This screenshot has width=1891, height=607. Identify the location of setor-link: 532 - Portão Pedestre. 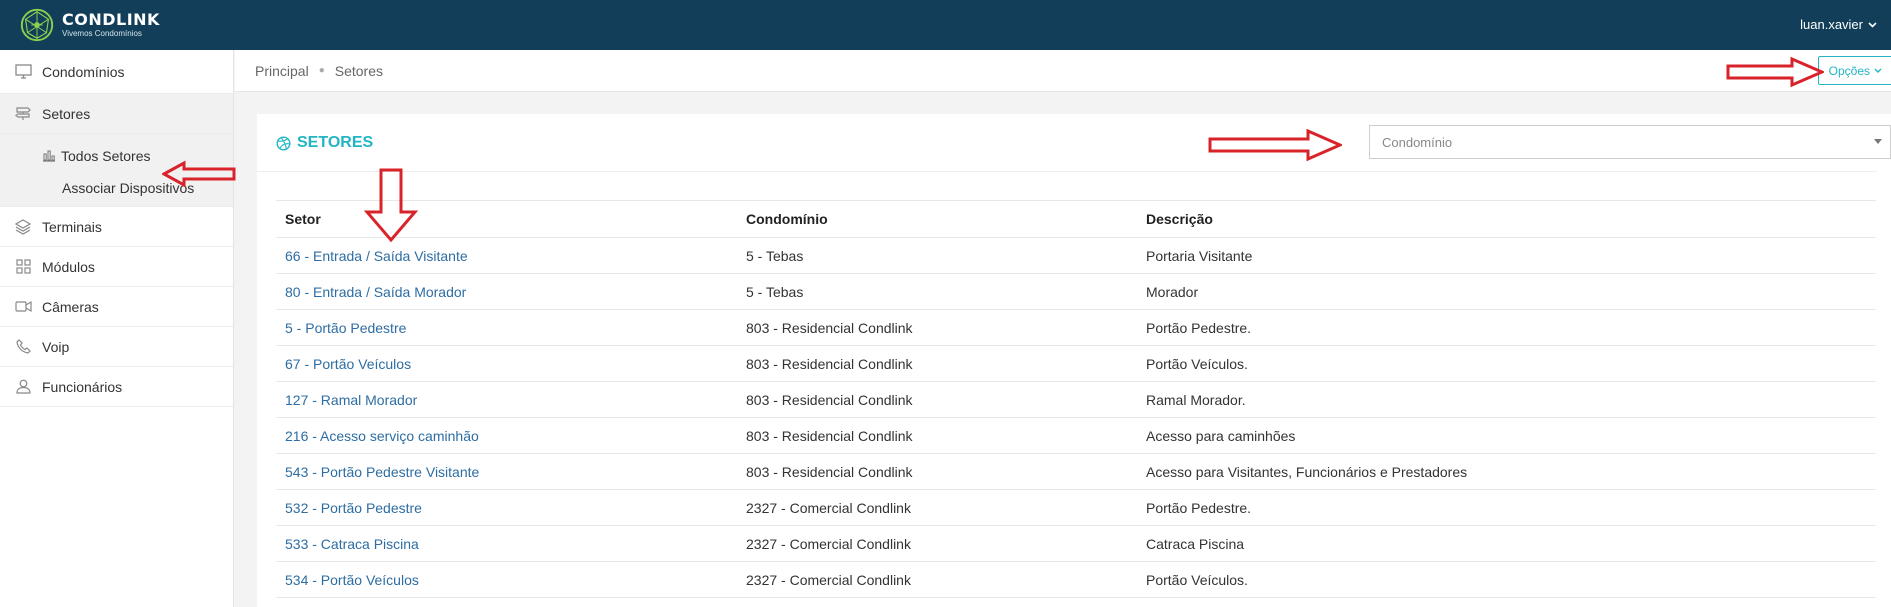
(353, 508).